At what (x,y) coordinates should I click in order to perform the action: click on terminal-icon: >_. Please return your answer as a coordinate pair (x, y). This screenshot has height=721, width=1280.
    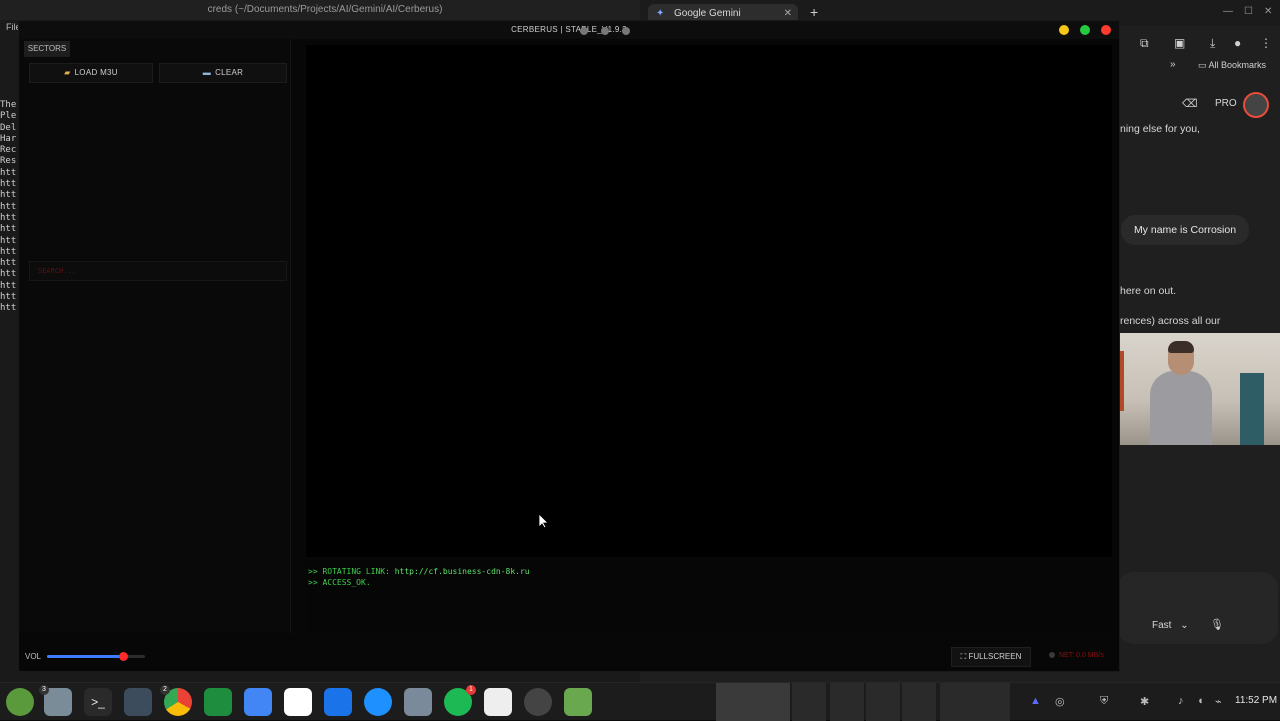
    Looking at the image, I should click on (98, 702).